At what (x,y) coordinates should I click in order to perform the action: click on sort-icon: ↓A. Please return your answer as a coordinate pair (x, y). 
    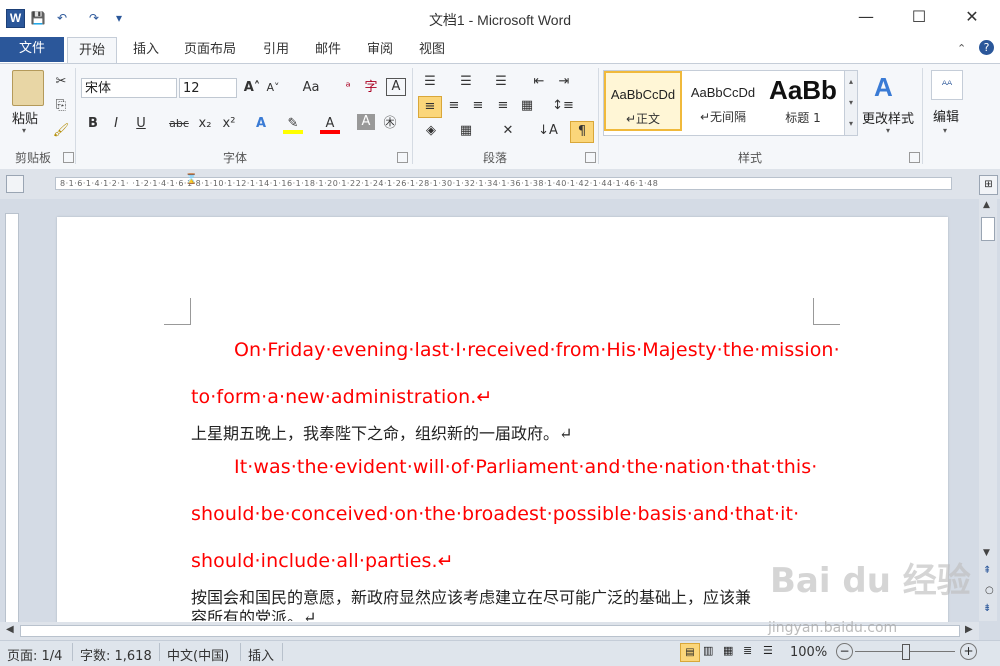
    Looking at the image, I should click on (548, 131).